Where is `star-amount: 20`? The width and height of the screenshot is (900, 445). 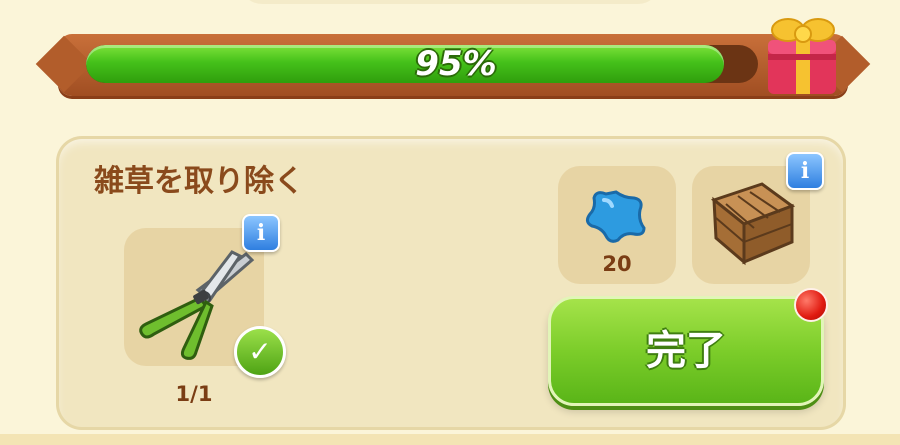 star-amount: 20 is located at coordinates (617, 264).